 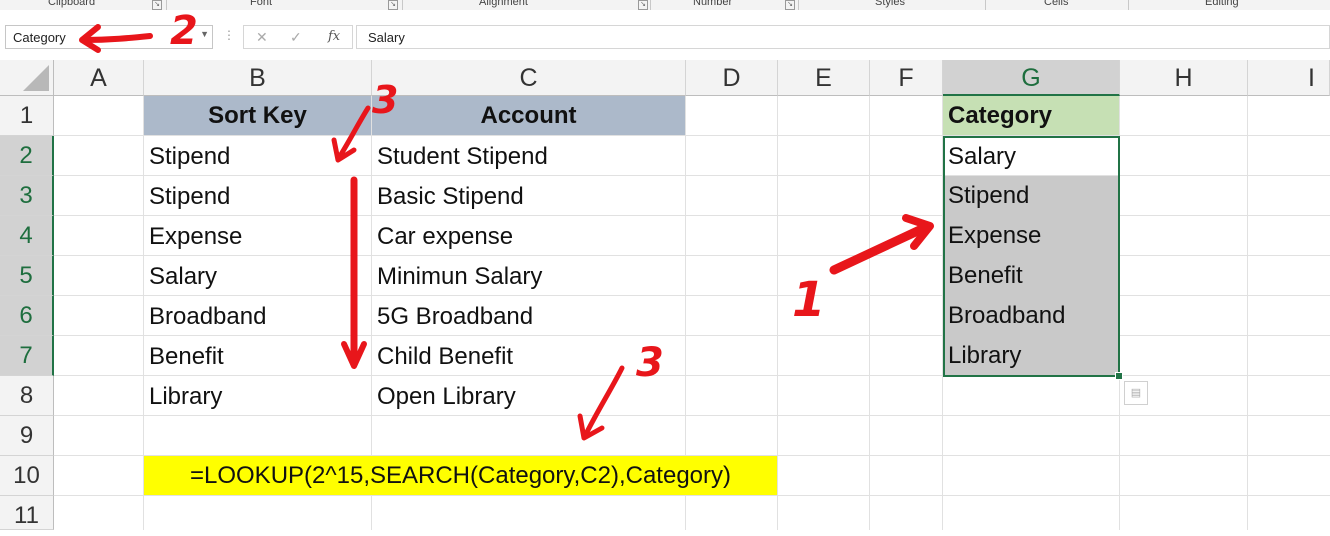 What do you see at coordinates (604, 401) in the screenshot?
I see `arrow-near-formula` at bounding box center [604, 401].